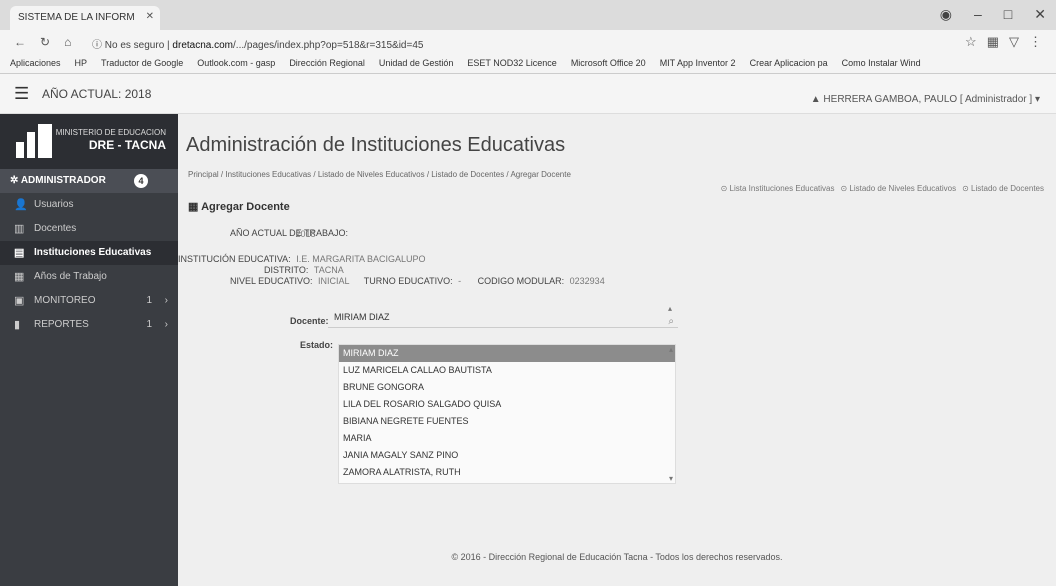 This screenshot has width=1056, height=586. I want to click on menu-dots-icon: ⋮, so click(1035, 42).